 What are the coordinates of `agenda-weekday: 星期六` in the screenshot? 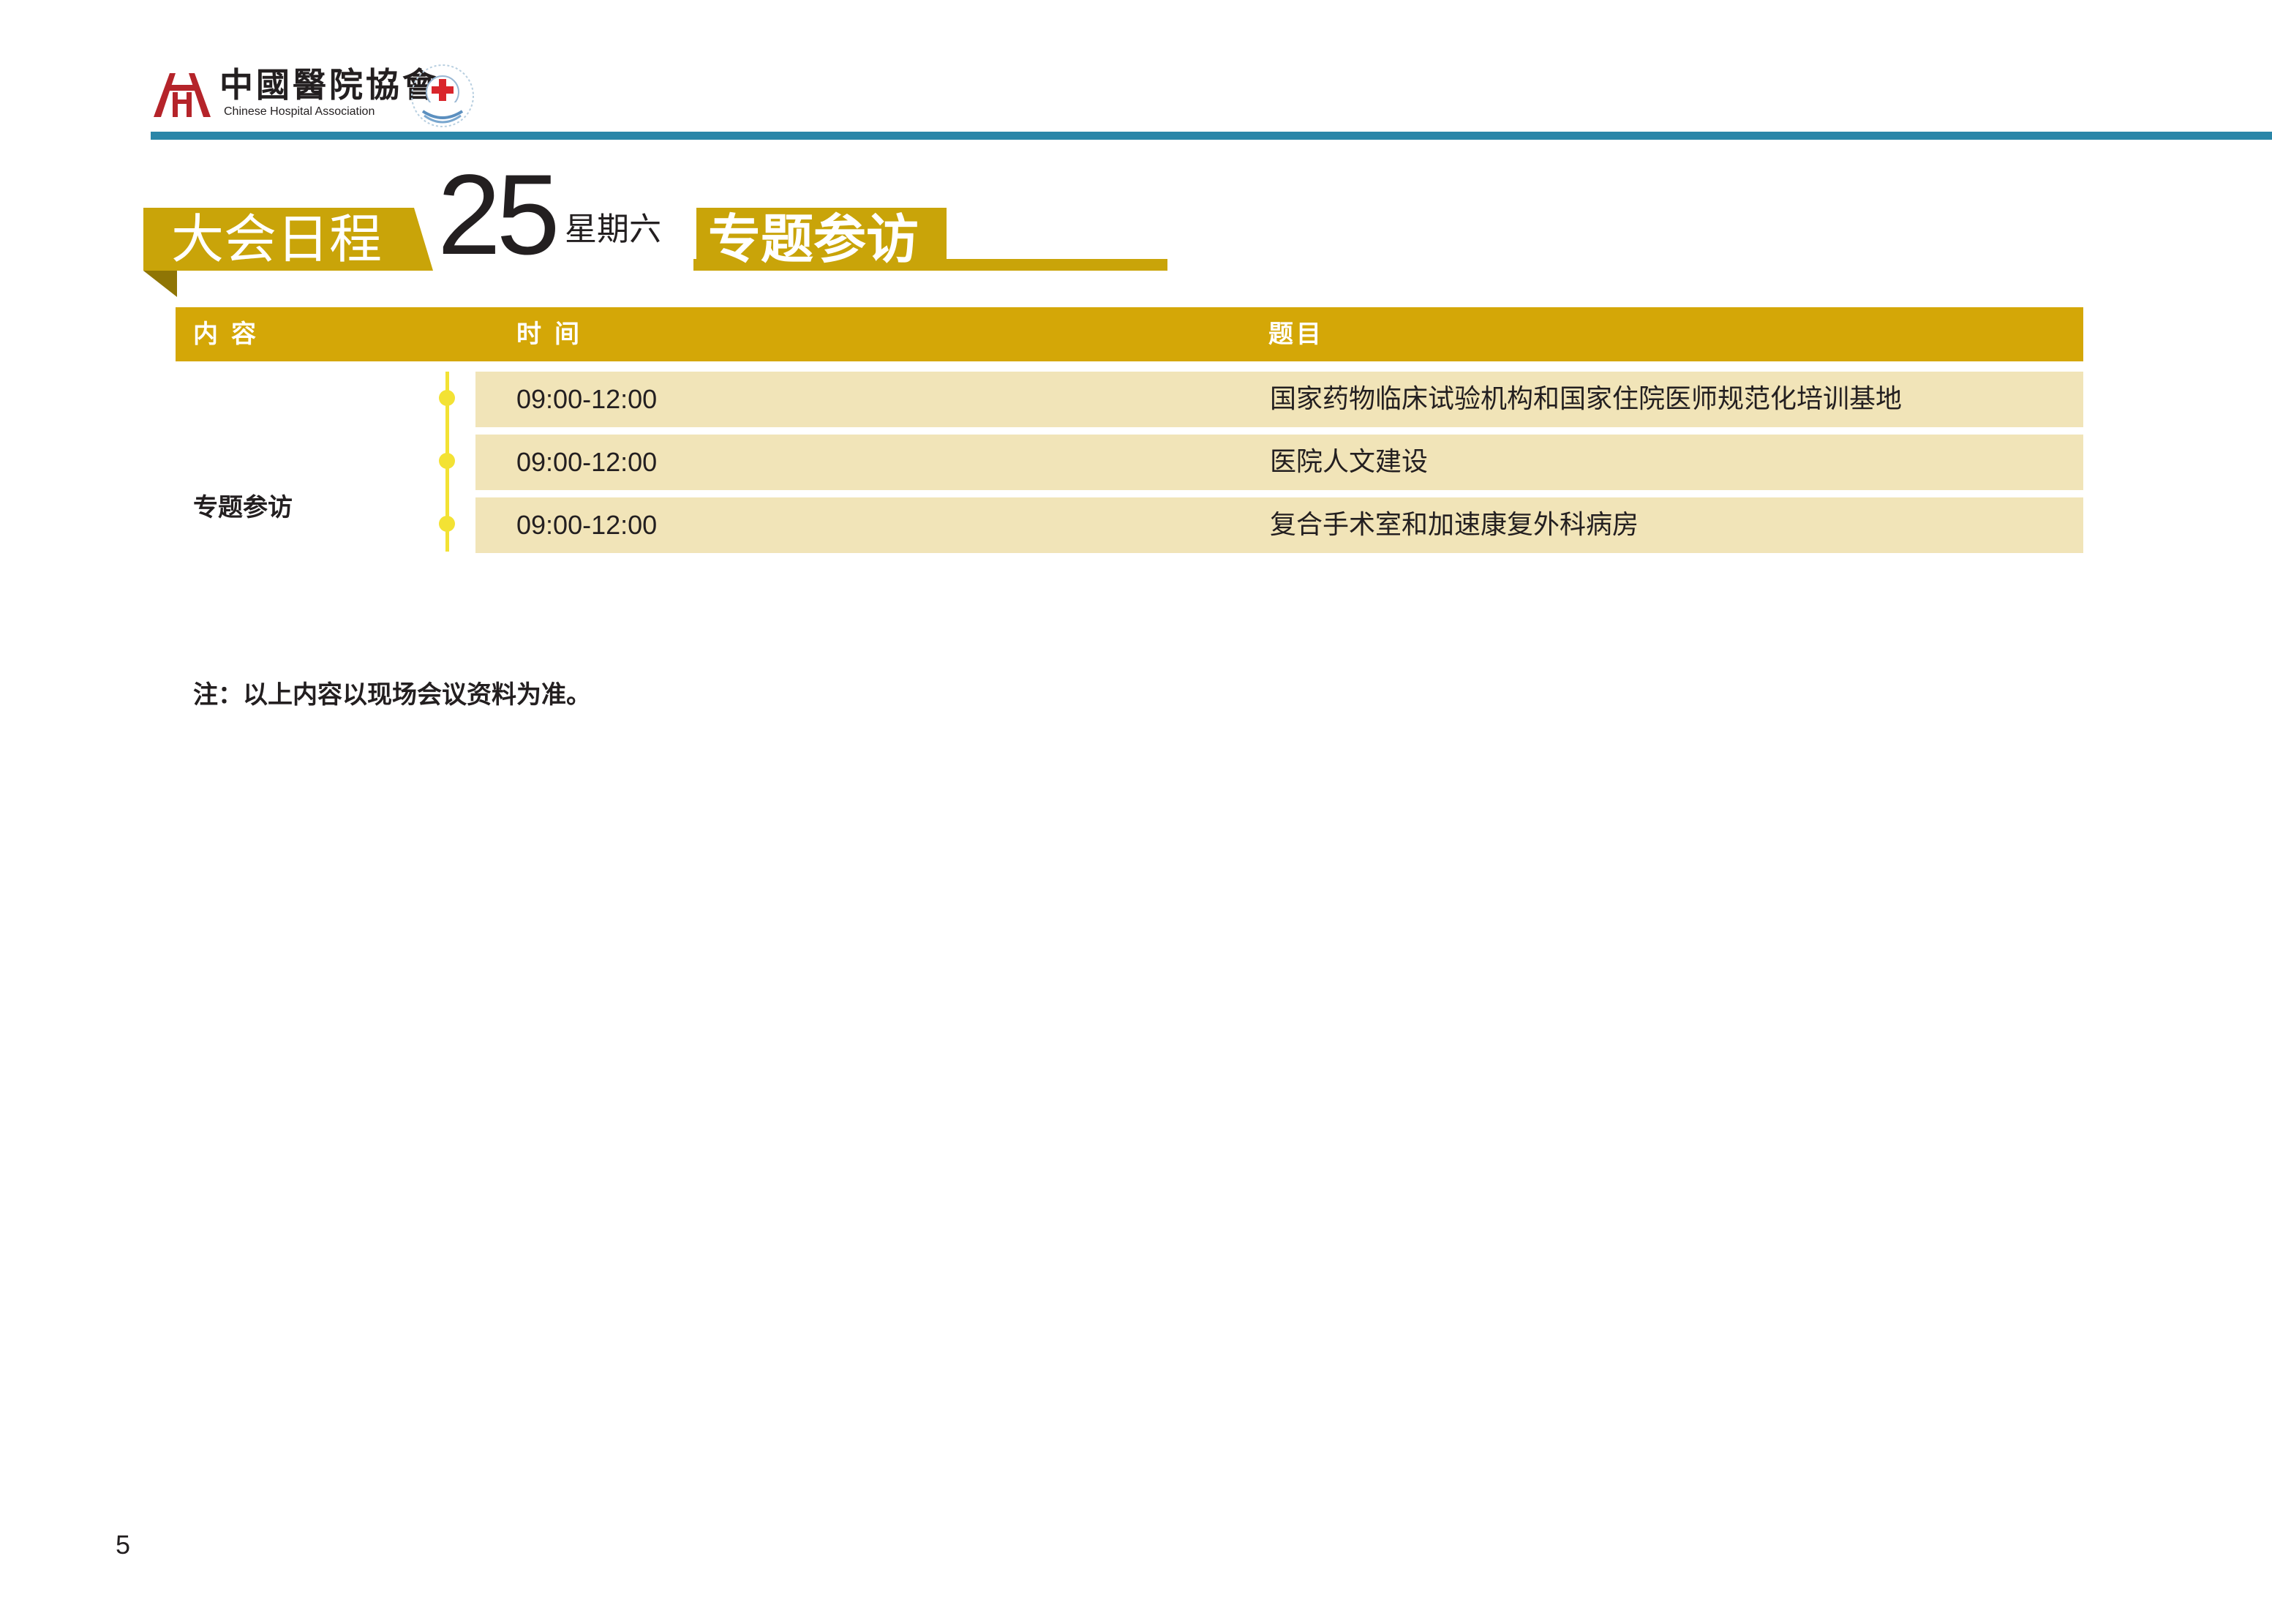 It's located at (613, 230).